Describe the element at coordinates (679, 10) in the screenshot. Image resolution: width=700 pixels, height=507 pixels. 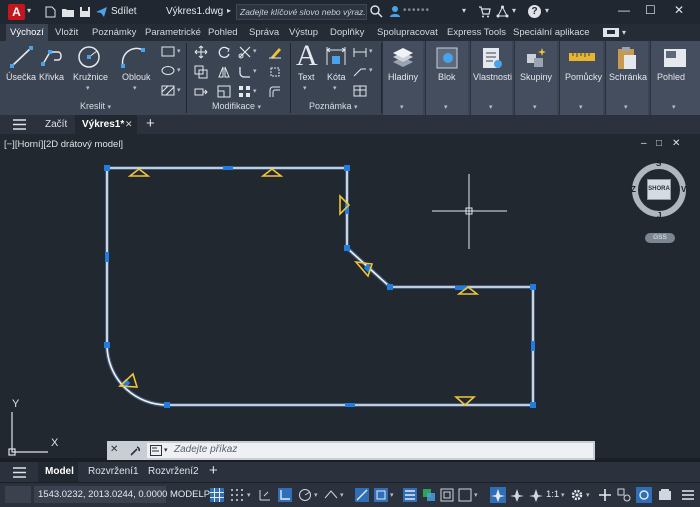
I see `close-window-button: ✕` at that location.